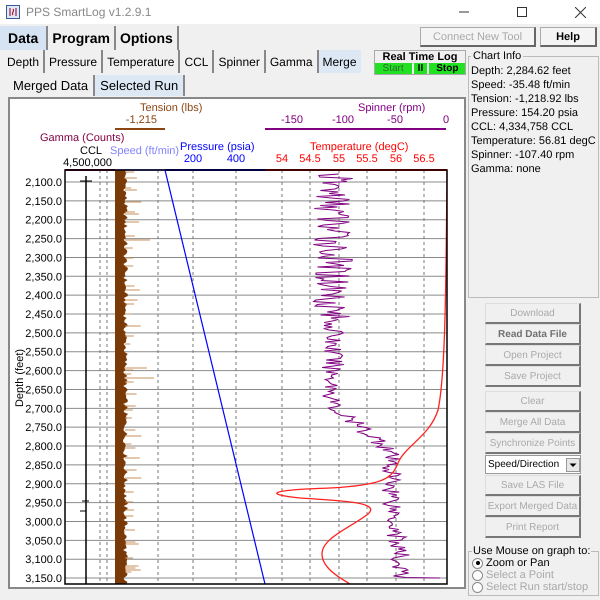 This screenshot has width=600, height=600. I want to click on tick-label: -1,215, so click(141, 120).